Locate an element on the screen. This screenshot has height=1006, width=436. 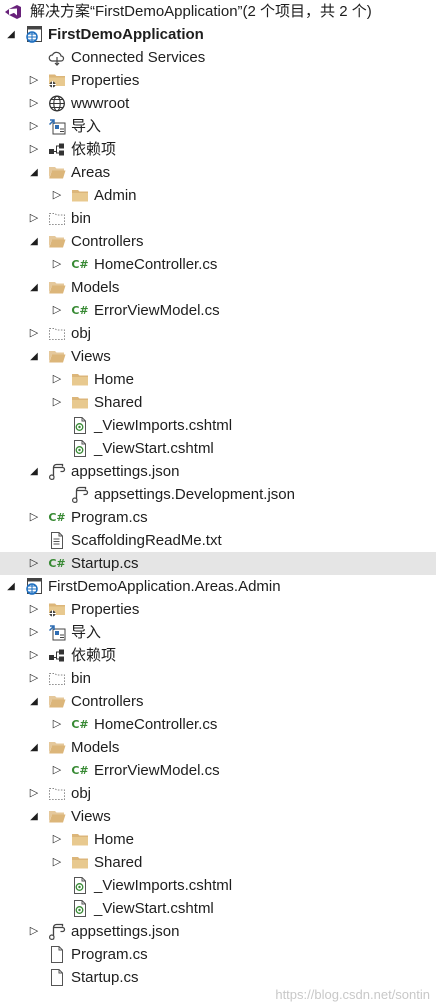
json-file-icon is located at coordinates (57, 931).